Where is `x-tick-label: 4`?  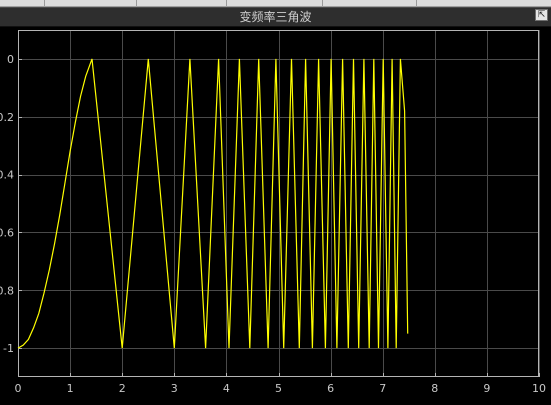 x-tick-label: 4 is located at coordinates (226, 388).